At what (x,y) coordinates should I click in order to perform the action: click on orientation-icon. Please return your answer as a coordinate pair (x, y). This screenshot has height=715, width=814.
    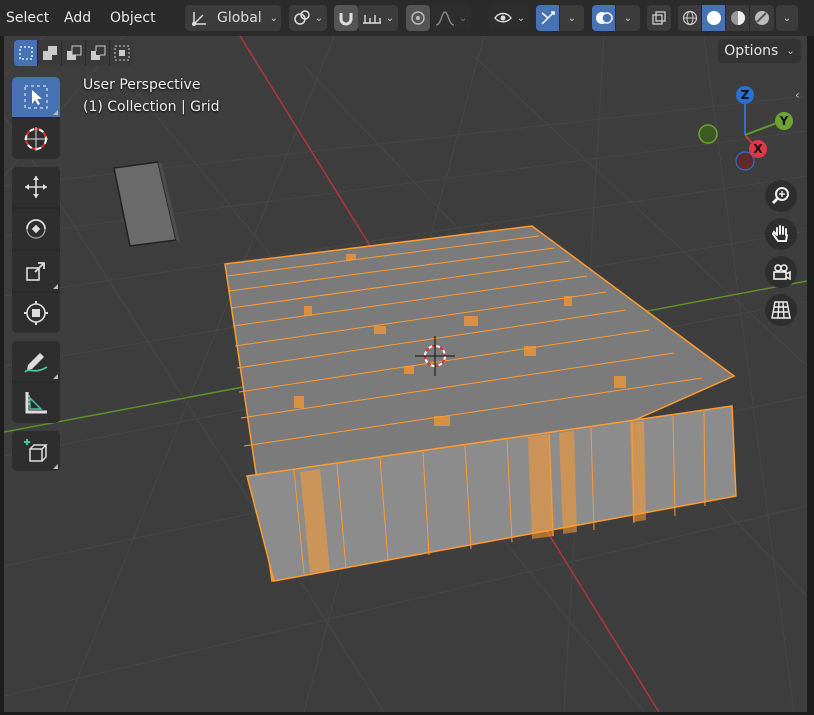
    Looking at the image, I should click on (199, 19).